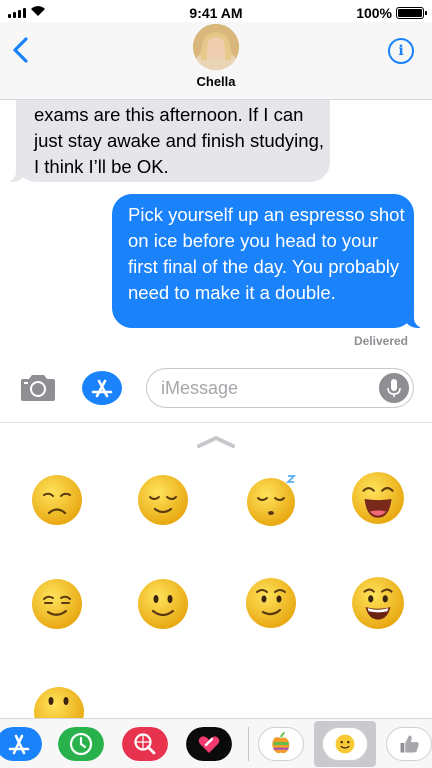  What do you see at coordinates (409, 744) in the screenshot?
I see `thumbs-up-icon` at bounding box center [409, 744].